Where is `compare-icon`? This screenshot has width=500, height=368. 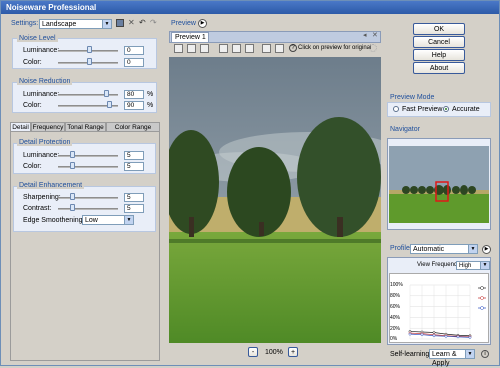 compare-icon is located at coordinates (279, 48).